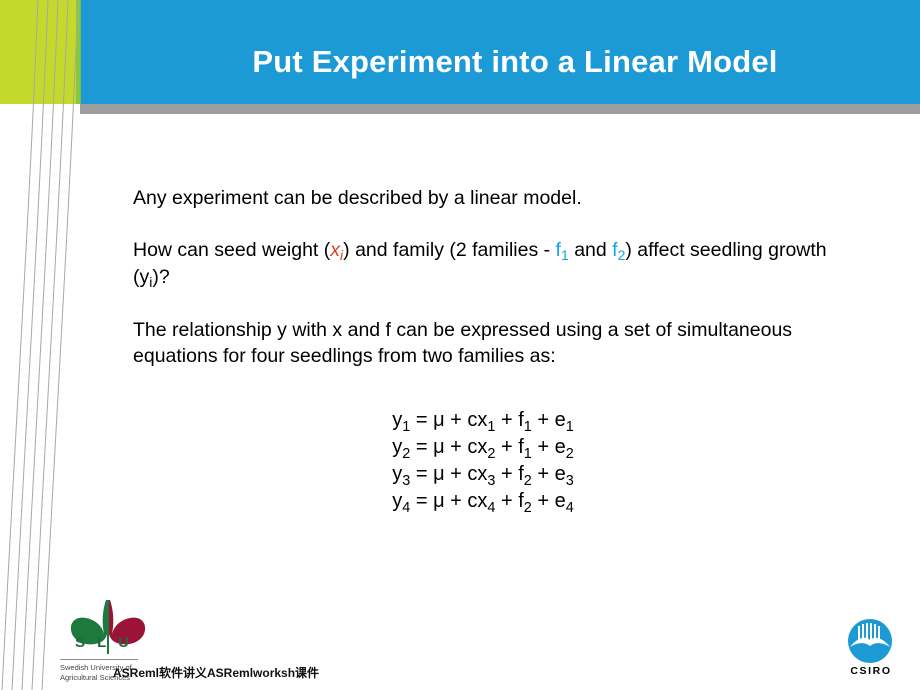 This screenshot has width=920, height=690. I want to click on eq2-f-sub: 1, so click(527, 453).